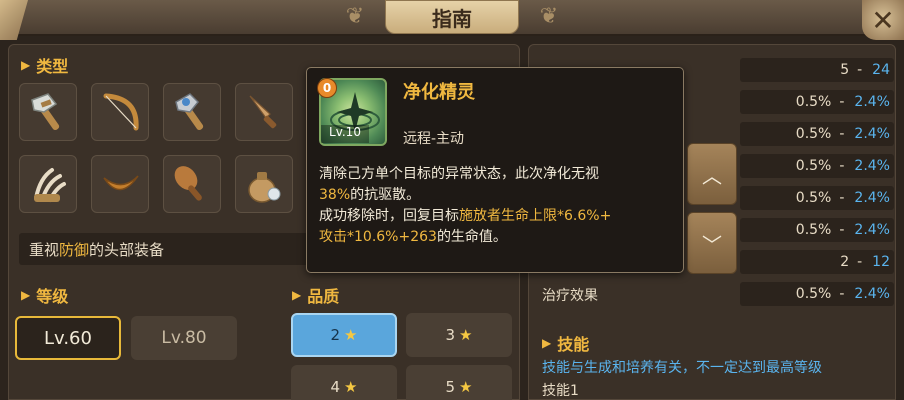 The width and height of the screenshot is (904, 400). Describe the element at coordinates (459, 174) in the screenshot. I see `desc-line: 清除己方单个目标的异常状态，此次净化无视` at that location.